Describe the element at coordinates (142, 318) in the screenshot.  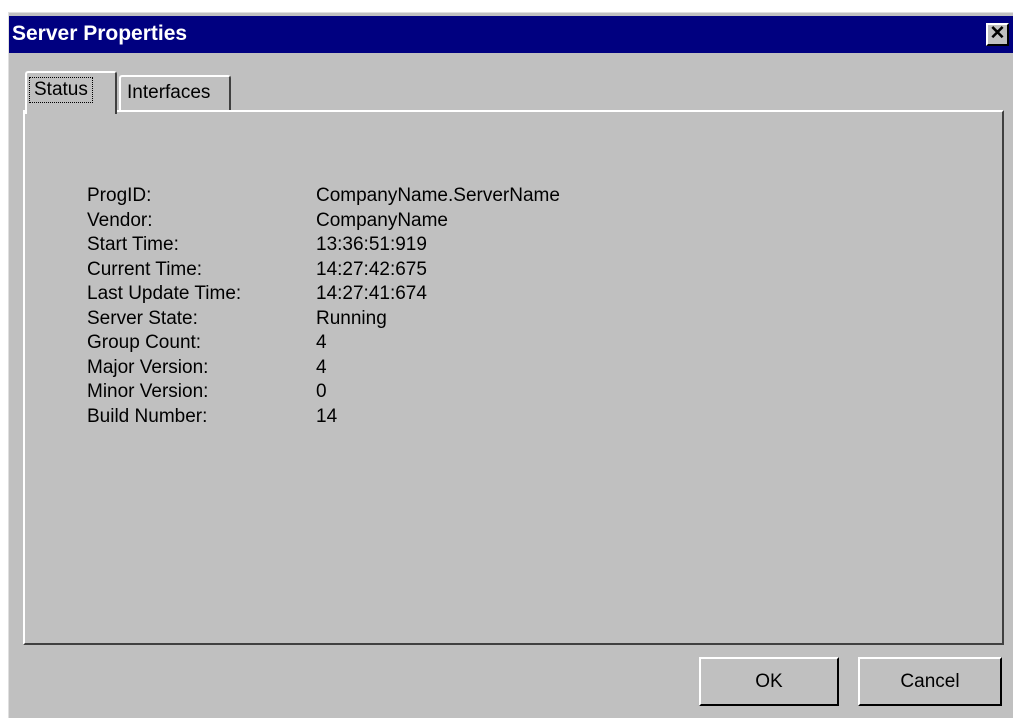
I see `property-label: Server State:` at that location.